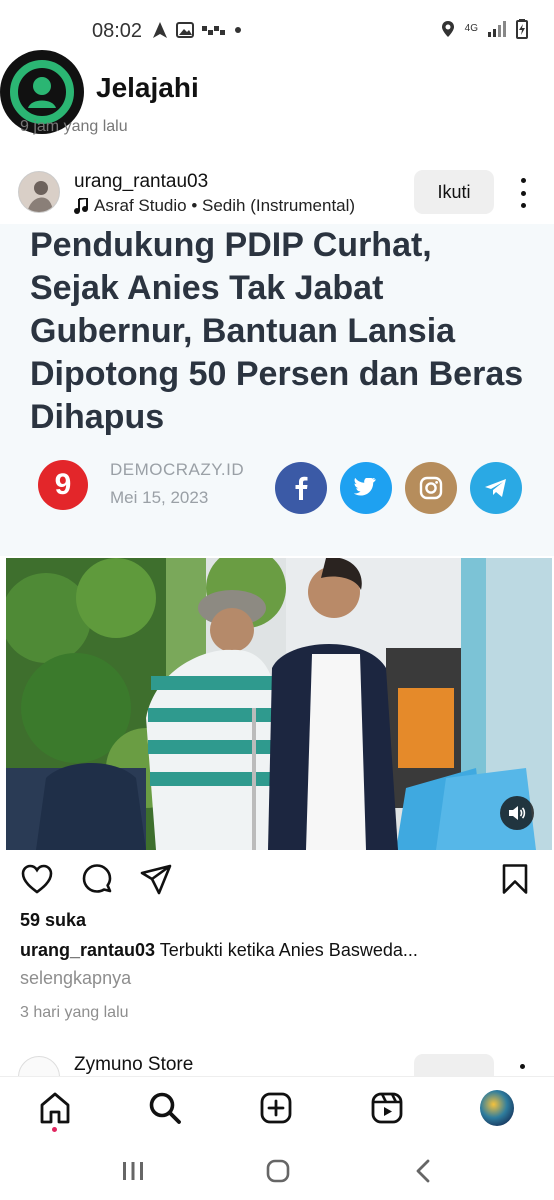 This screenshot has height=1200, width=554. Describe the element at coordinates (133, 1171) in the screenshot. I see `recent-apps-icon` at that location.